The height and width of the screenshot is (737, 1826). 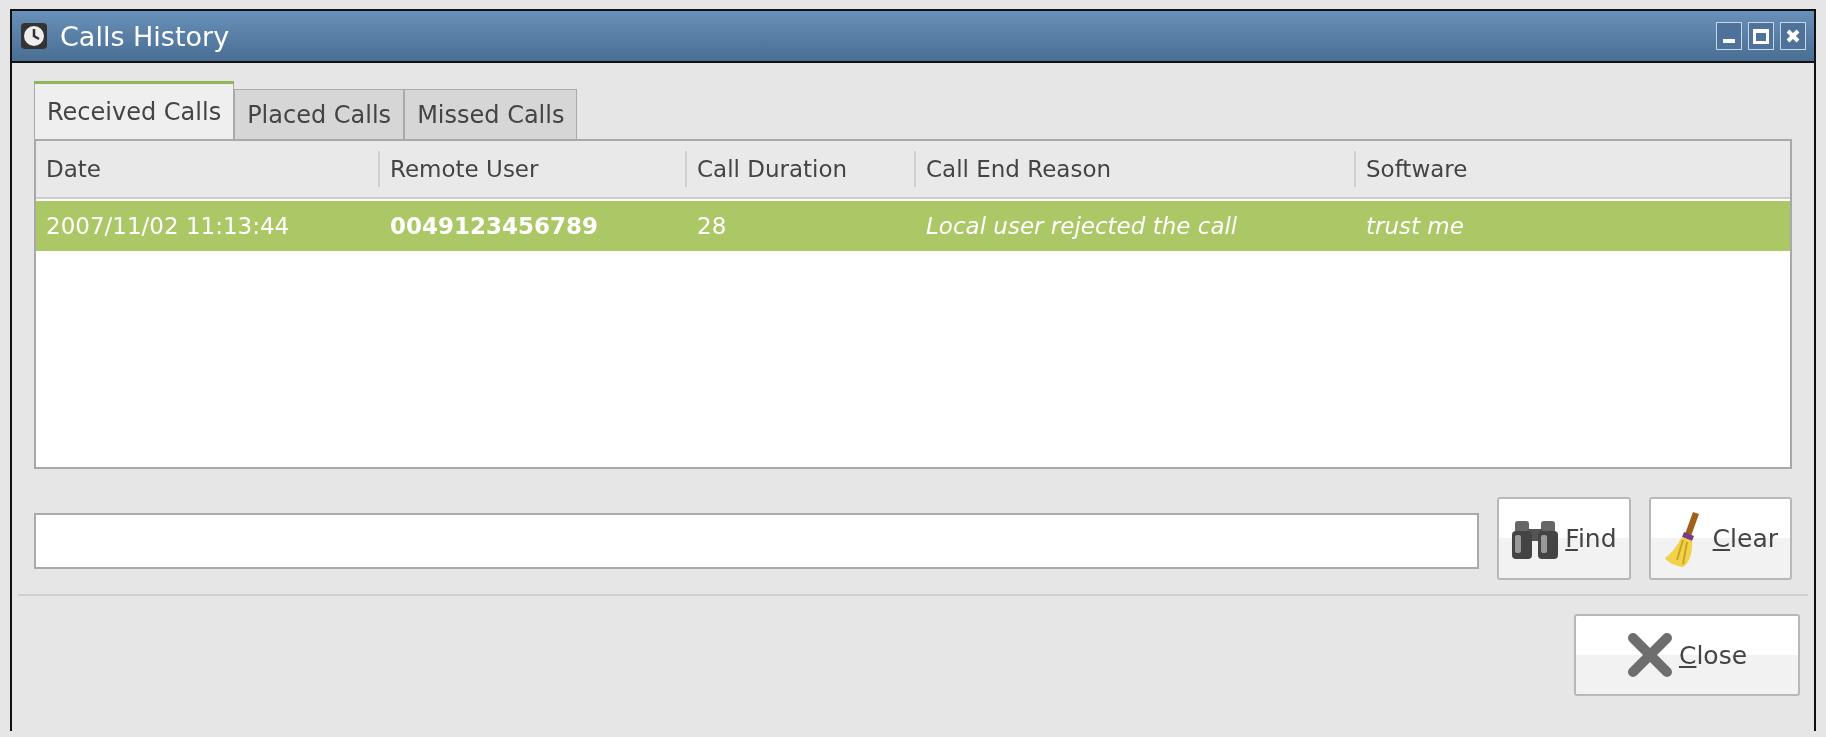 What do you see at coordinates (1415, 226) in the screenshot?
I see `table-cell-text: trust me` at bounding box center [1415, 226].